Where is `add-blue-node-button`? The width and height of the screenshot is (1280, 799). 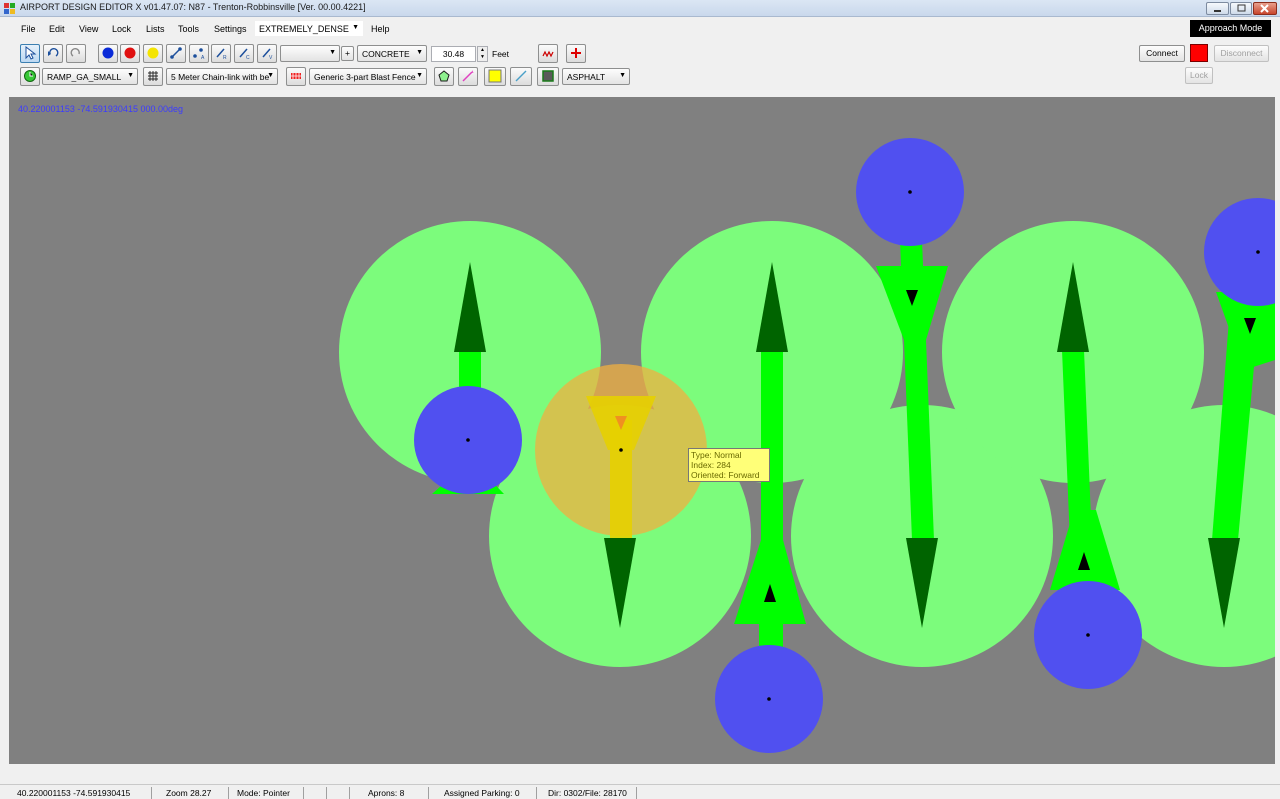
add-blue-node-button is located at coordinates (108, 53).